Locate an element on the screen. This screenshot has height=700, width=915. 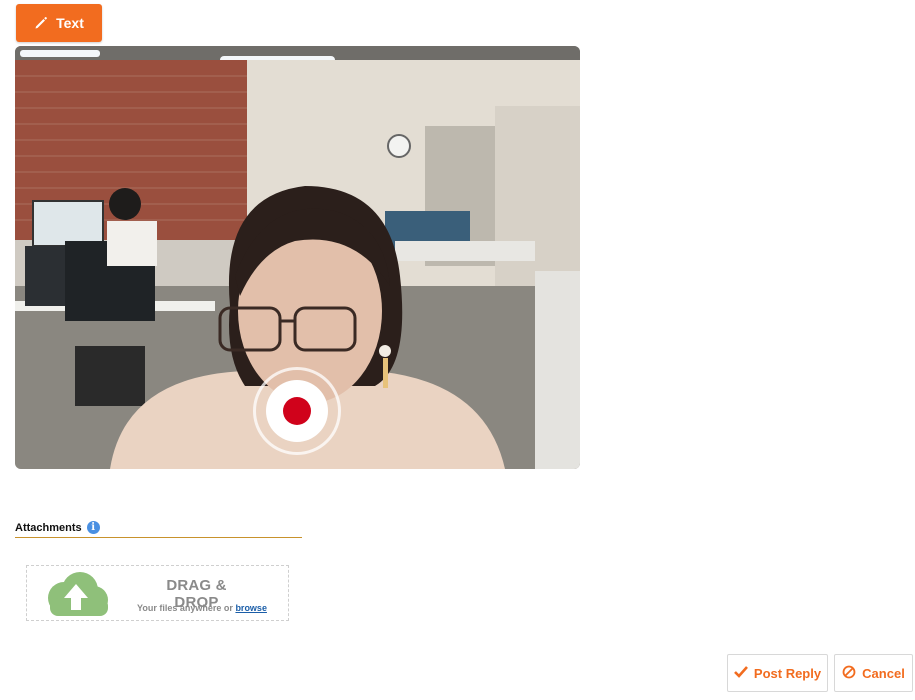
record-button is located at coordinates (297, 411).